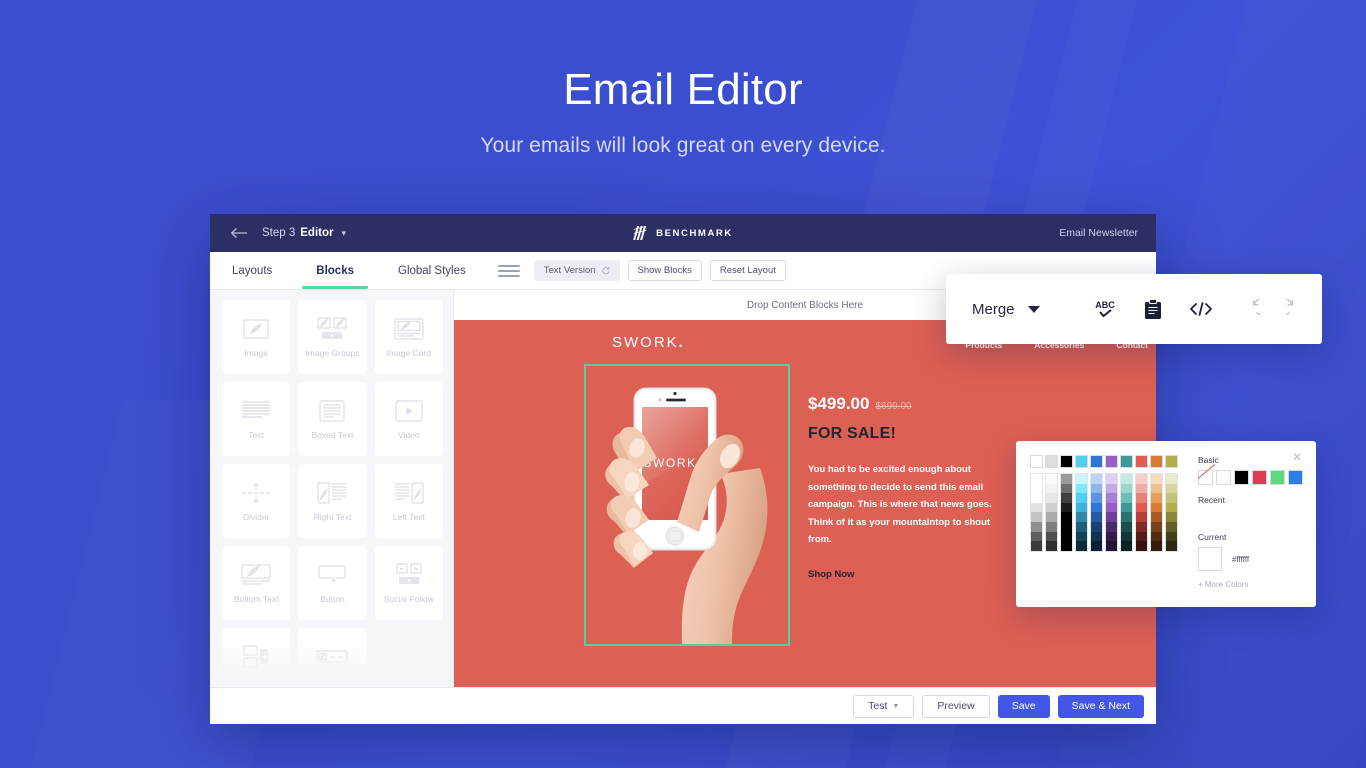  What do you see at coordinates (332, 501) in the screenshot?
I see `block-item-right-text: Right Text` at bounding box center [332, 501].